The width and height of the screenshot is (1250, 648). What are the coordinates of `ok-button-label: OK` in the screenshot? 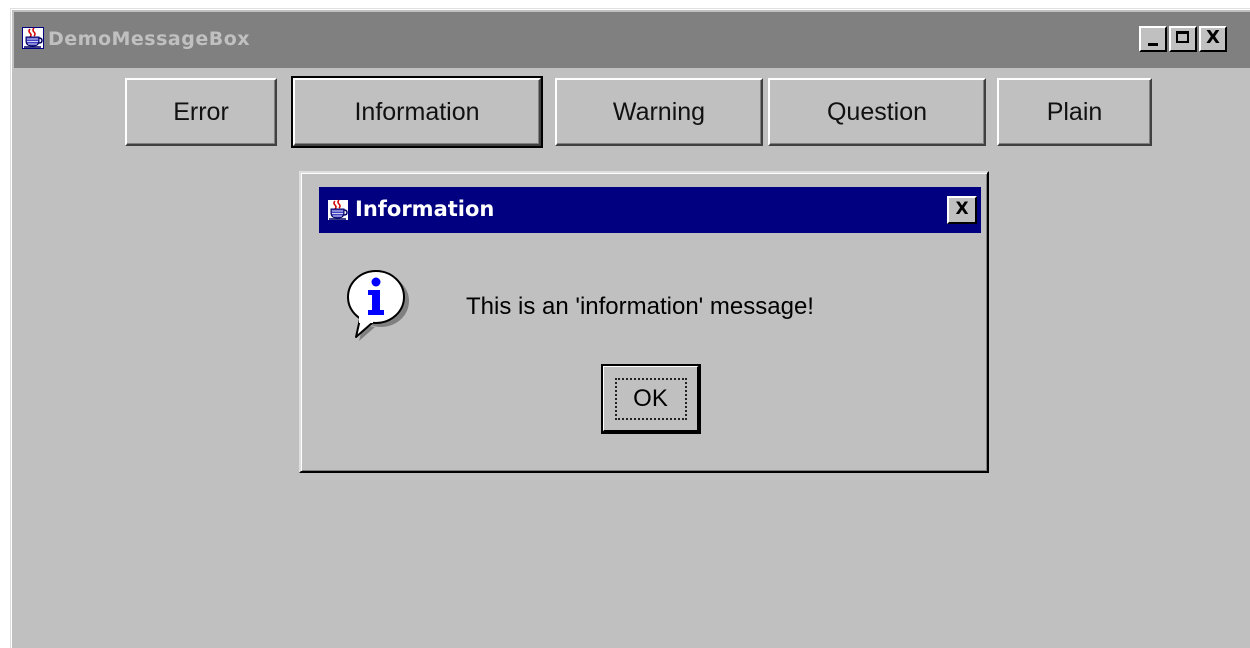 It's located at (650, 398).